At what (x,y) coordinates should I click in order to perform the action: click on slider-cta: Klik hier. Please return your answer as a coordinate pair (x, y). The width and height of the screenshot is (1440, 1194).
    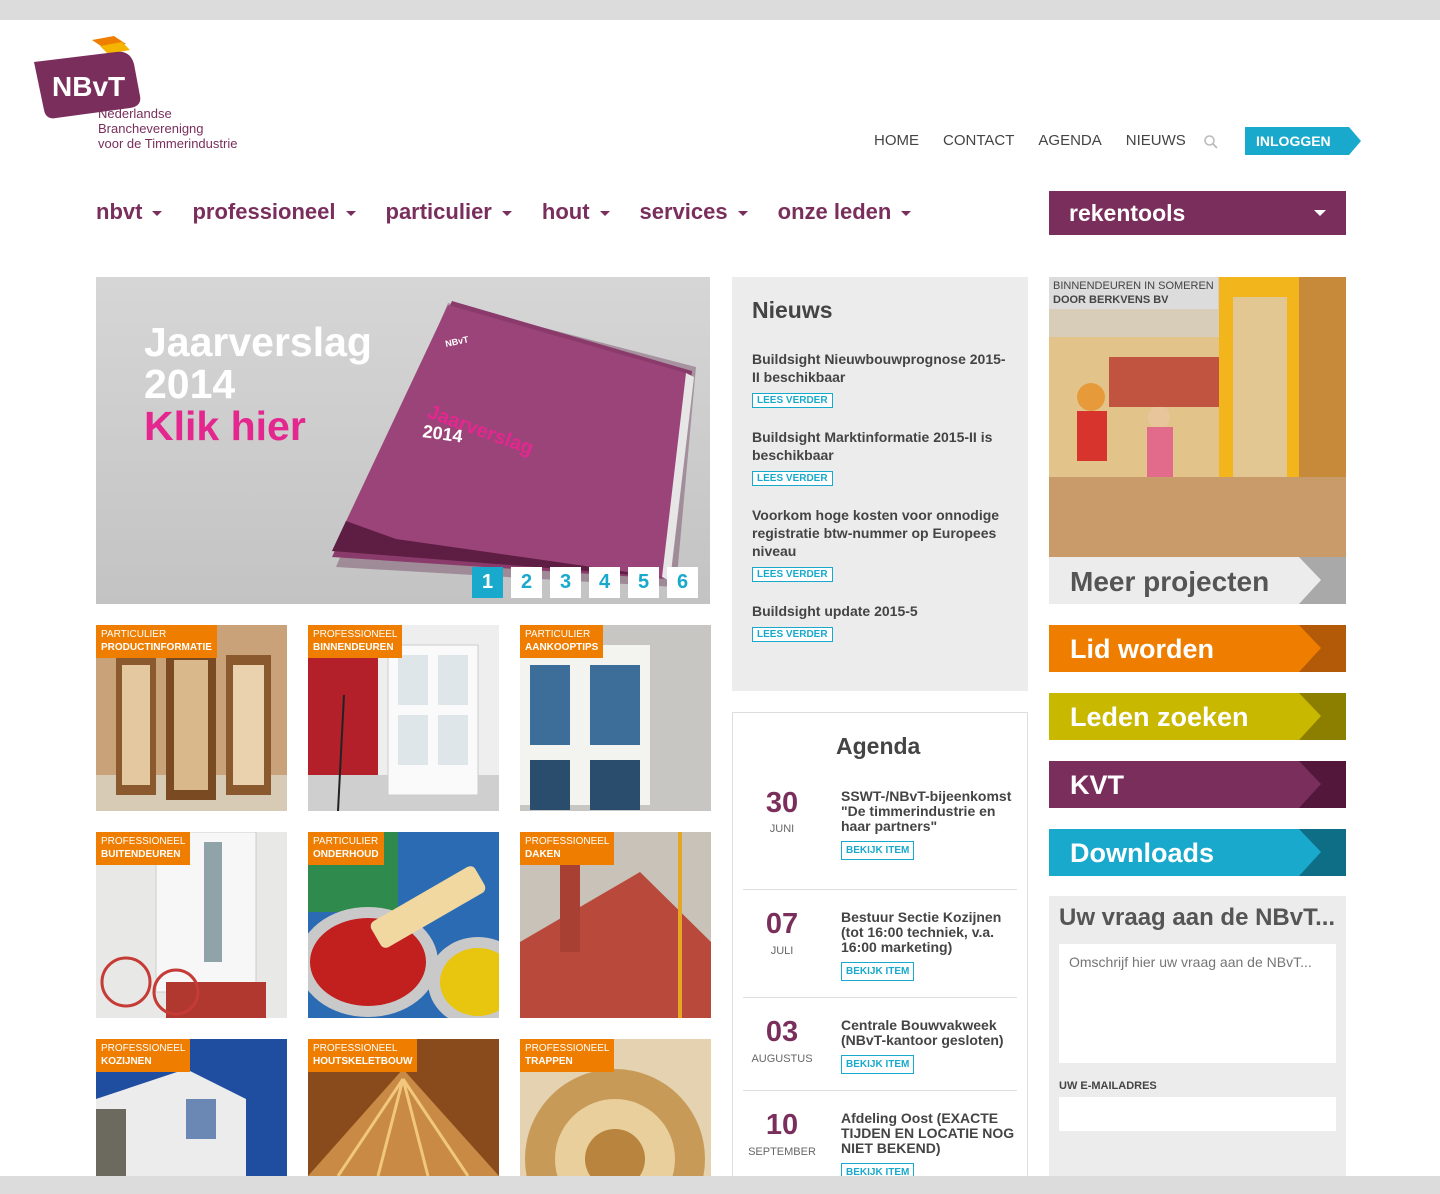
    Looking at the image, I should click on (225, 426).